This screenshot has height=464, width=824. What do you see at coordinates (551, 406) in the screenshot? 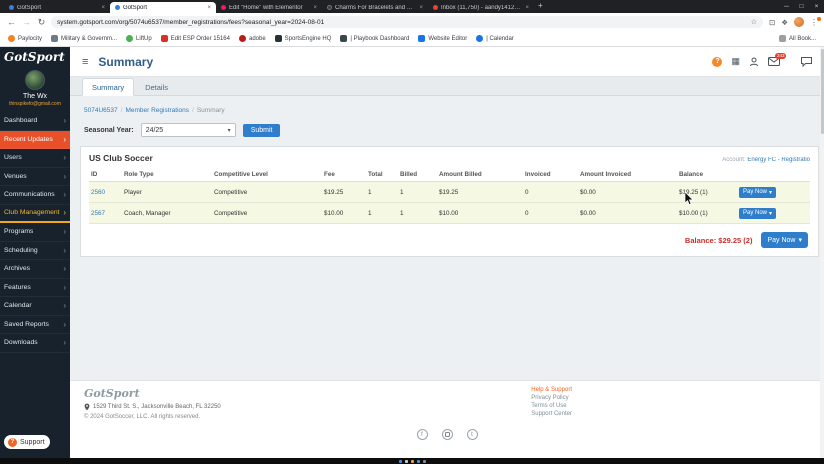
I see `link-terms-of-use: Terms of Use` at bounding box center [551, 406].